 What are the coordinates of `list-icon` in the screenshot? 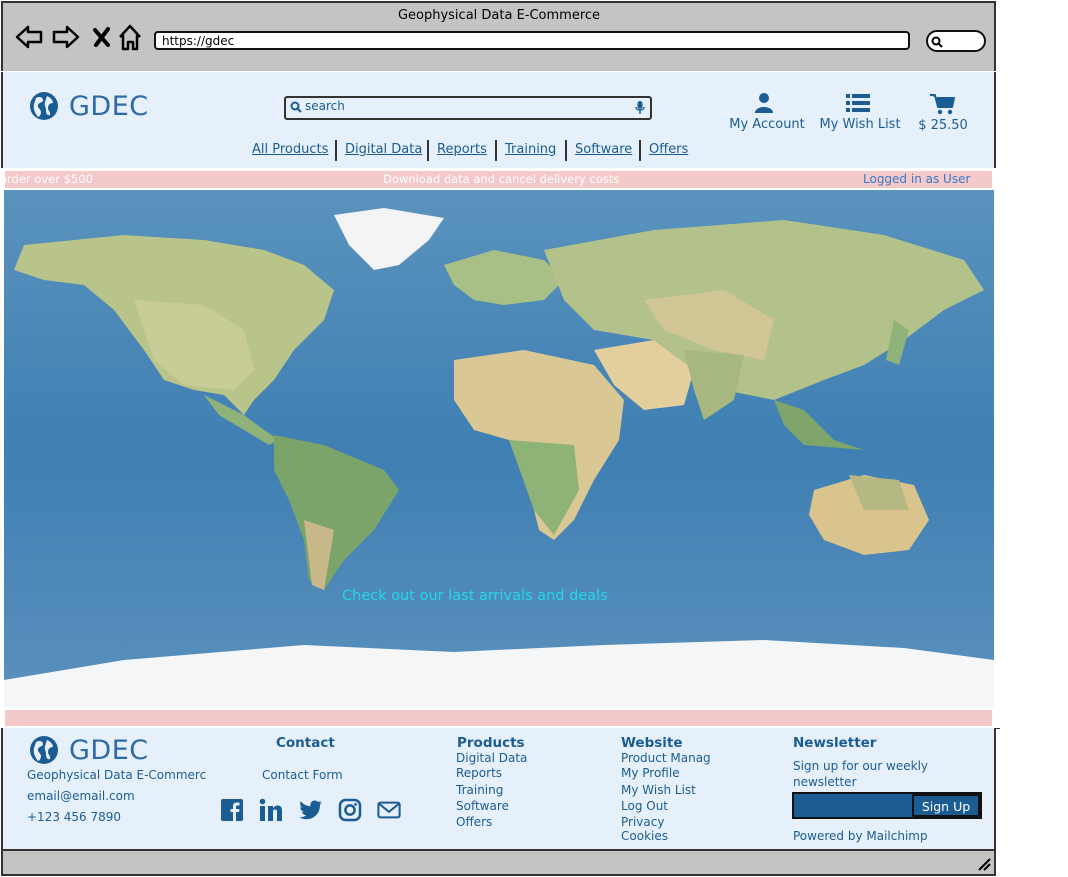 It's located at (858, 103).